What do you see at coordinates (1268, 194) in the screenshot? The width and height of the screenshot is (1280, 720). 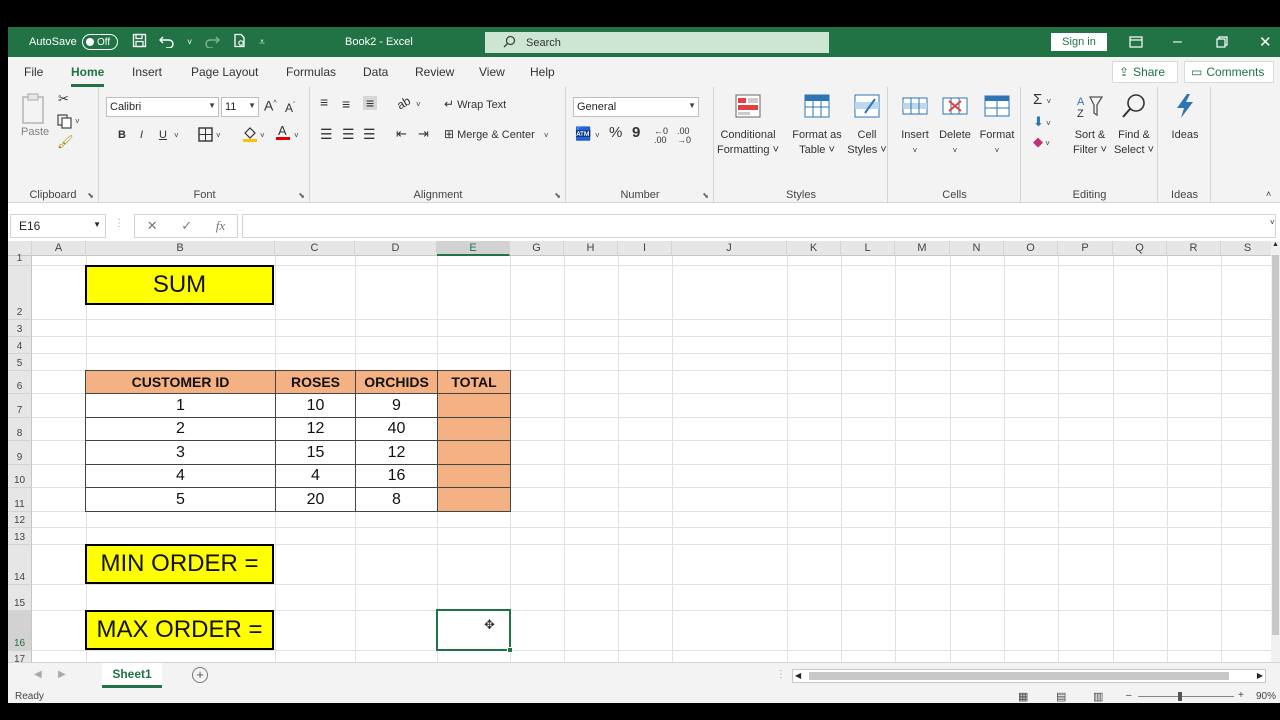 I see `collapse-ribbon-icon: ˄` at bounding box center [1268, 194].